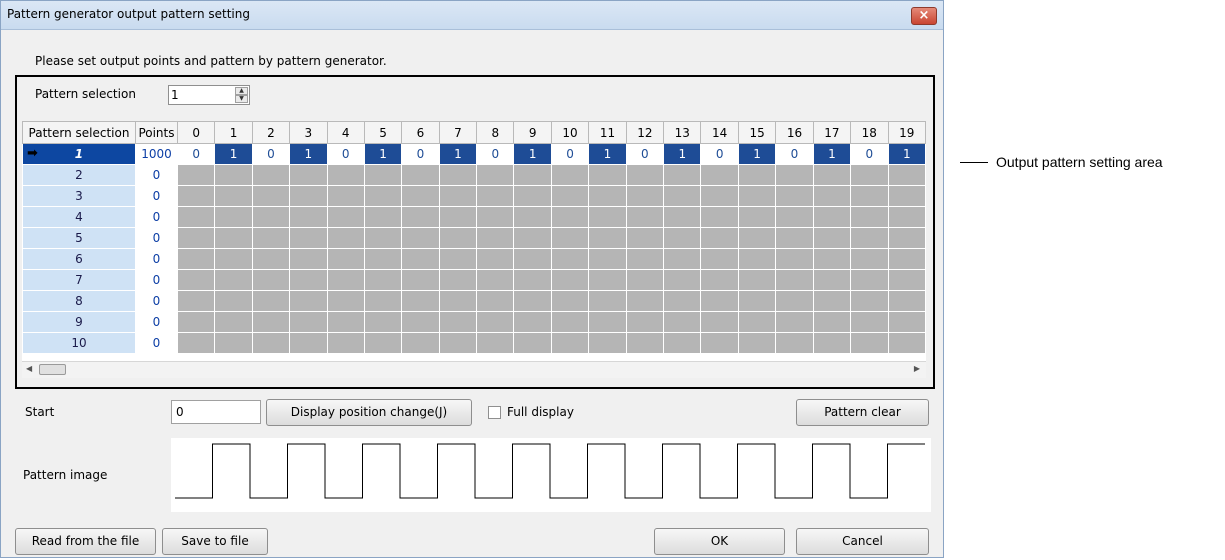 The height and width of the screenshot is (560, 1225). Describe the element at coordinates (474, 196) in the screenshot. I see `table-row: 30` at that location.